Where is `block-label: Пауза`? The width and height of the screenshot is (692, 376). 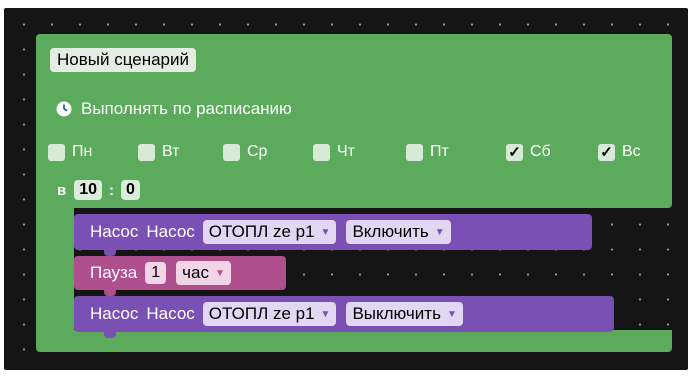 block-label: Пауза is located at coordinates (114, 272).